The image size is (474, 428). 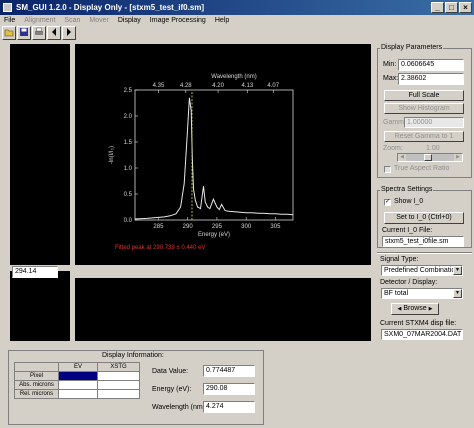 I want to click on table-row: Abs. microns, so click(x=77, y=385).